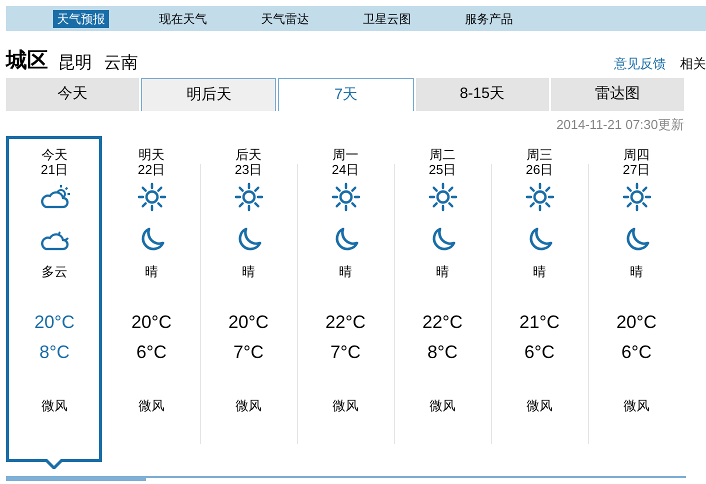 The image size is (706, 484). I want to click on day-date: 22日, so click(152, 169).